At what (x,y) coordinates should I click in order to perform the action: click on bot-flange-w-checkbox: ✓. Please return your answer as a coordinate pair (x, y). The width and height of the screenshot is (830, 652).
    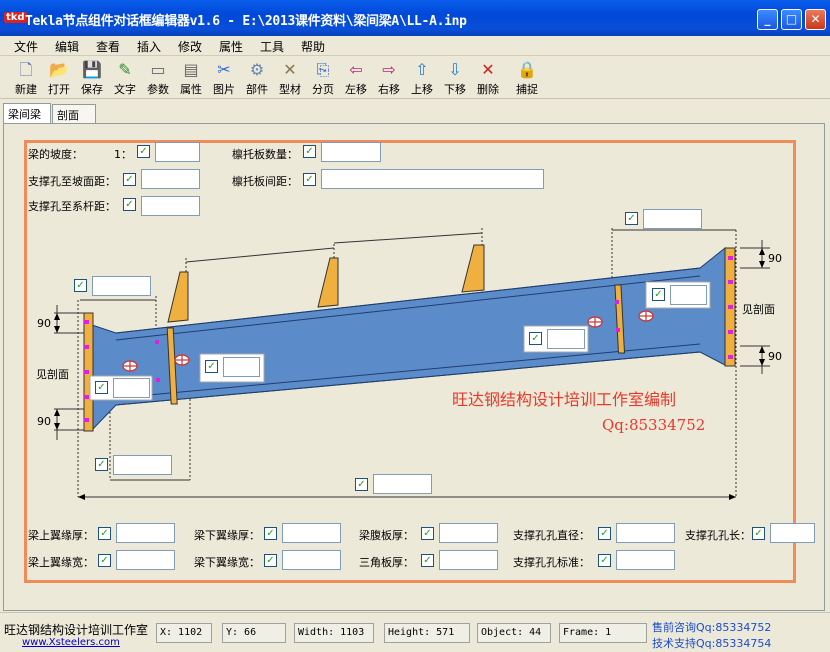
    Looking at the image, I should click on (270, 560).